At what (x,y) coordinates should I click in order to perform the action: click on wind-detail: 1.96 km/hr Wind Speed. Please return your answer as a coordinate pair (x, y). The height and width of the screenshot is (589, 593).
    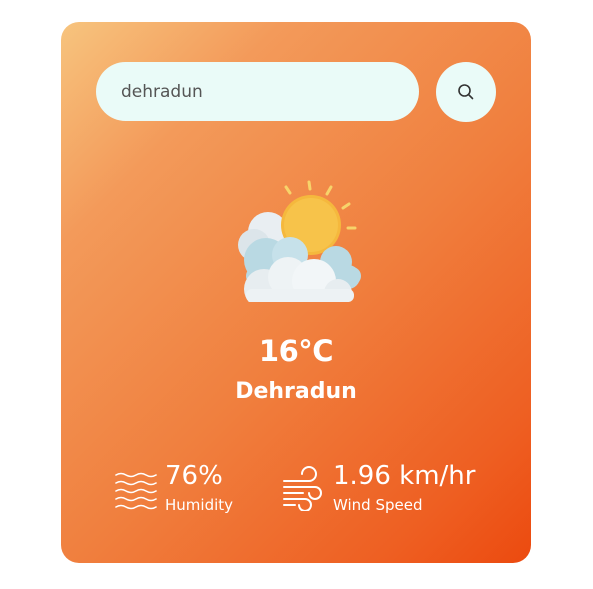
    Looking at the image, I should click on (378, 488).